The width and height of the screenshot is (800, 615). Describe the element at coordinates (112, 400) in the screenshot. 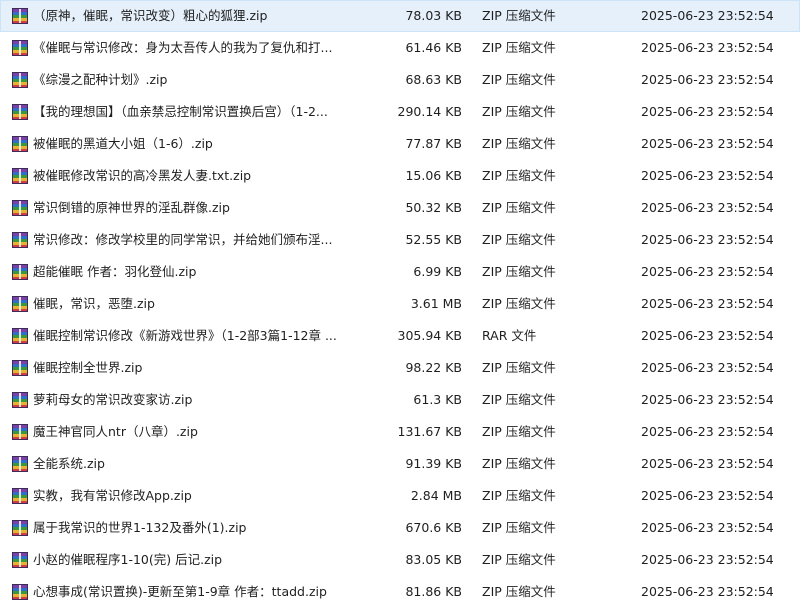

I see `file-name: 萝莉母女的常识改变家访.zip` at that location.